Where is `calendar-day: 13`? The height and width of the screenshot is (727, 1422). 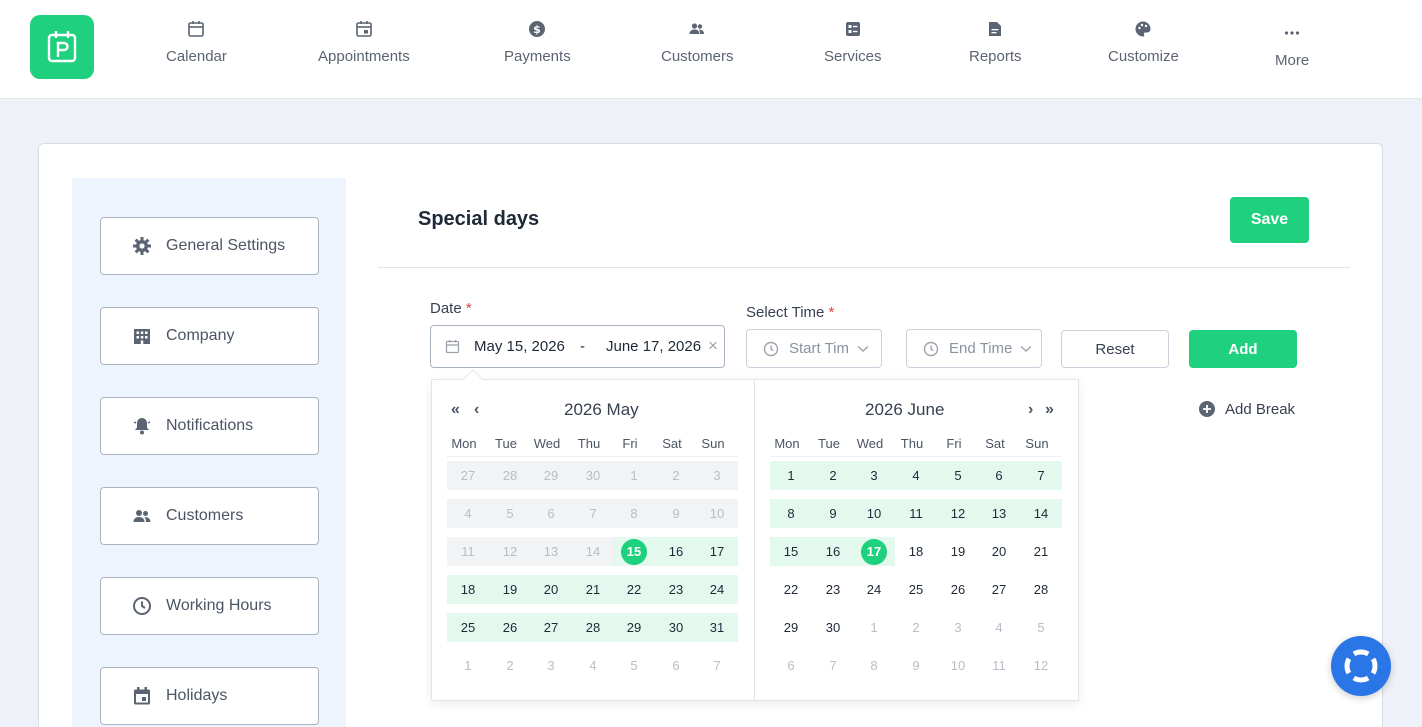
calendar-day: 13 is located at coordinates (999, 513).